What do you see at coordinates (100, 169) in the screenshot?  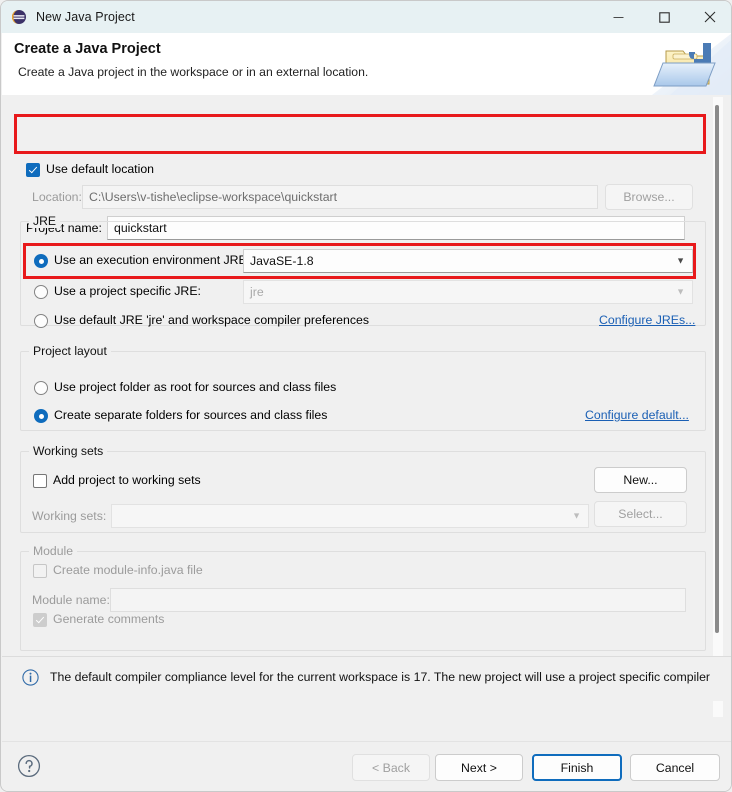 I see `use-default-location-label: Use default location` at bounding box center [100, 169].